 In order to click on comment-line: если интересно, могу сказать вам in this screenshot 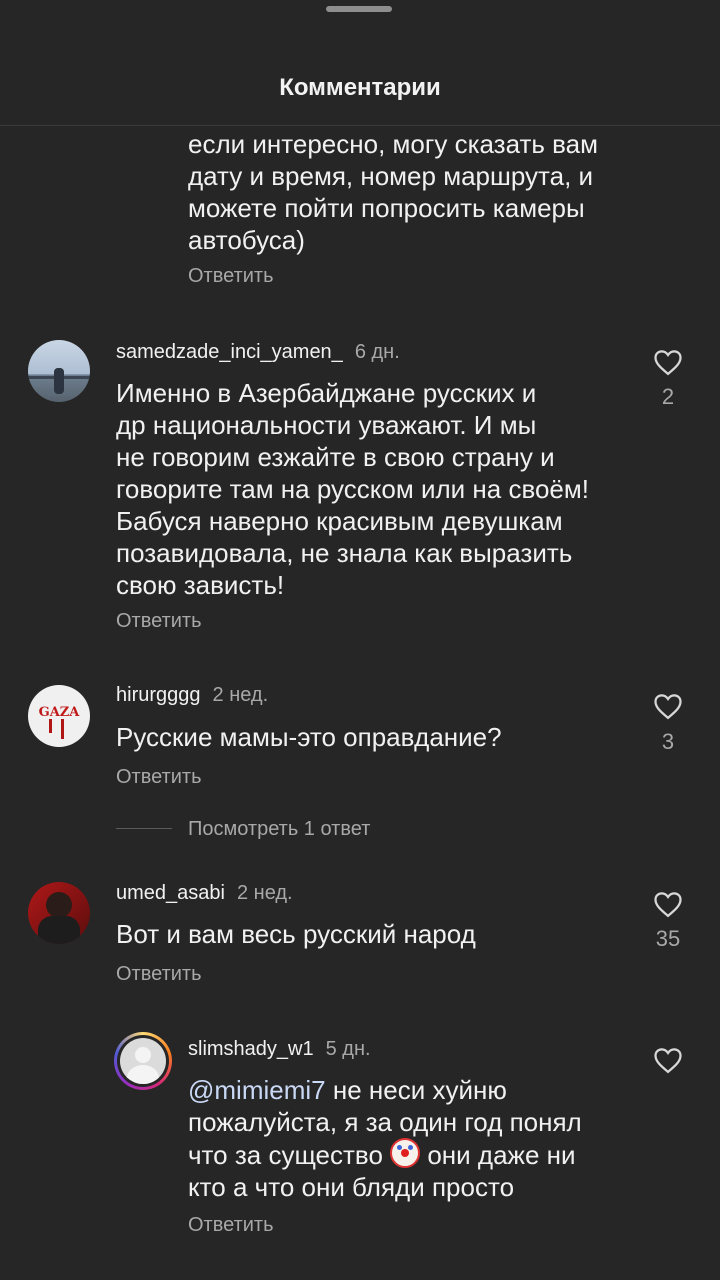, I will do `click(393, 144)`.